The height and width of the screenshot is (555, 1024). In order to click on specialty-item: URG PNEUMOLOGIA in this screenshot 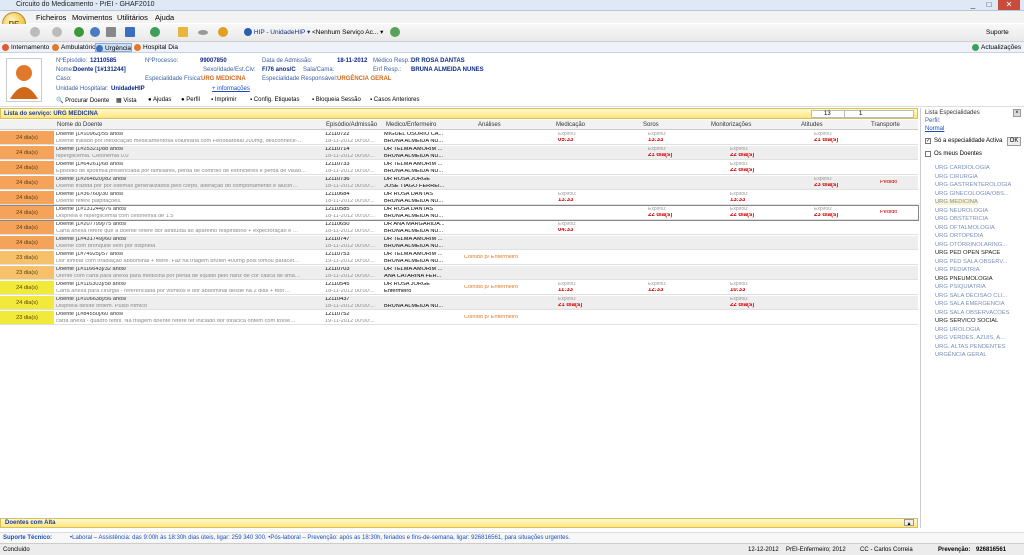, I will do `click(964, 279)`.